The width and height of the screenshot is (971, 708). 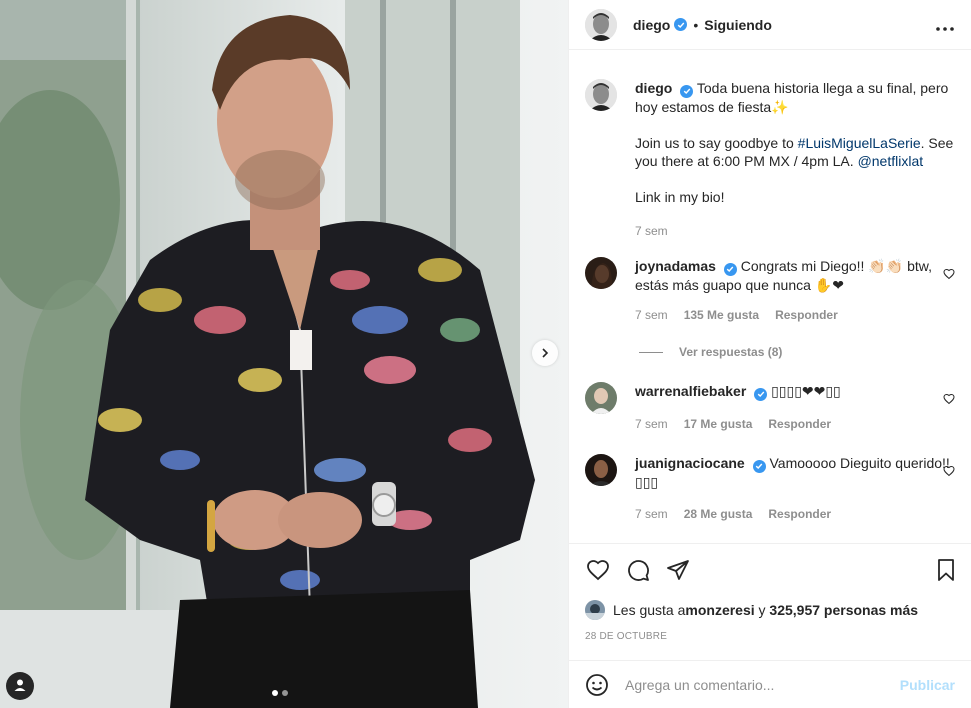 I want to click on share-button, so click(x=678, y=571).